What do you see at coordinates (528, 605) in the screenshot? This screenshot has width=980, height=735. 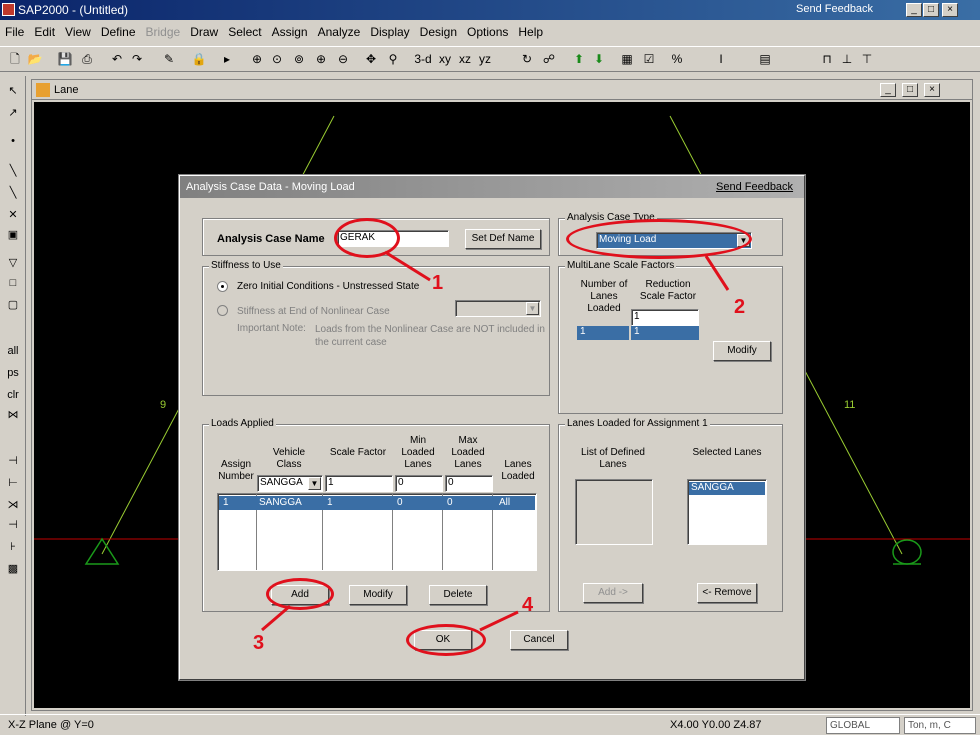 I see `annotation-number-4: 4` at bounding box center [528, 605].